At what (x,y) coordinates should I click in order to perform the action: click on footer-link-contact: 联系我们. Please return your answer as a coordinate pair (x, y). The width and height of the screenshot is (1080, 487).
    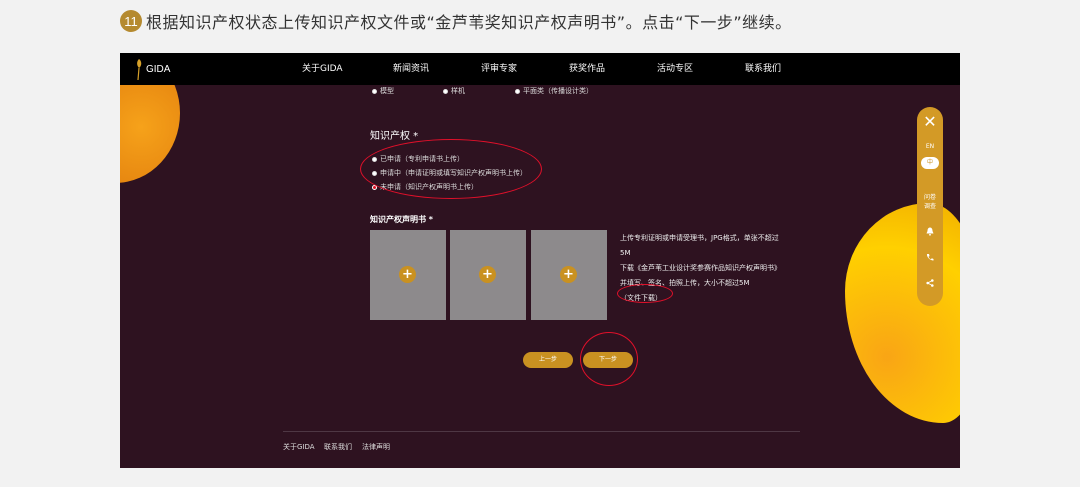
    Looking at the image, I should click on (338, 447).